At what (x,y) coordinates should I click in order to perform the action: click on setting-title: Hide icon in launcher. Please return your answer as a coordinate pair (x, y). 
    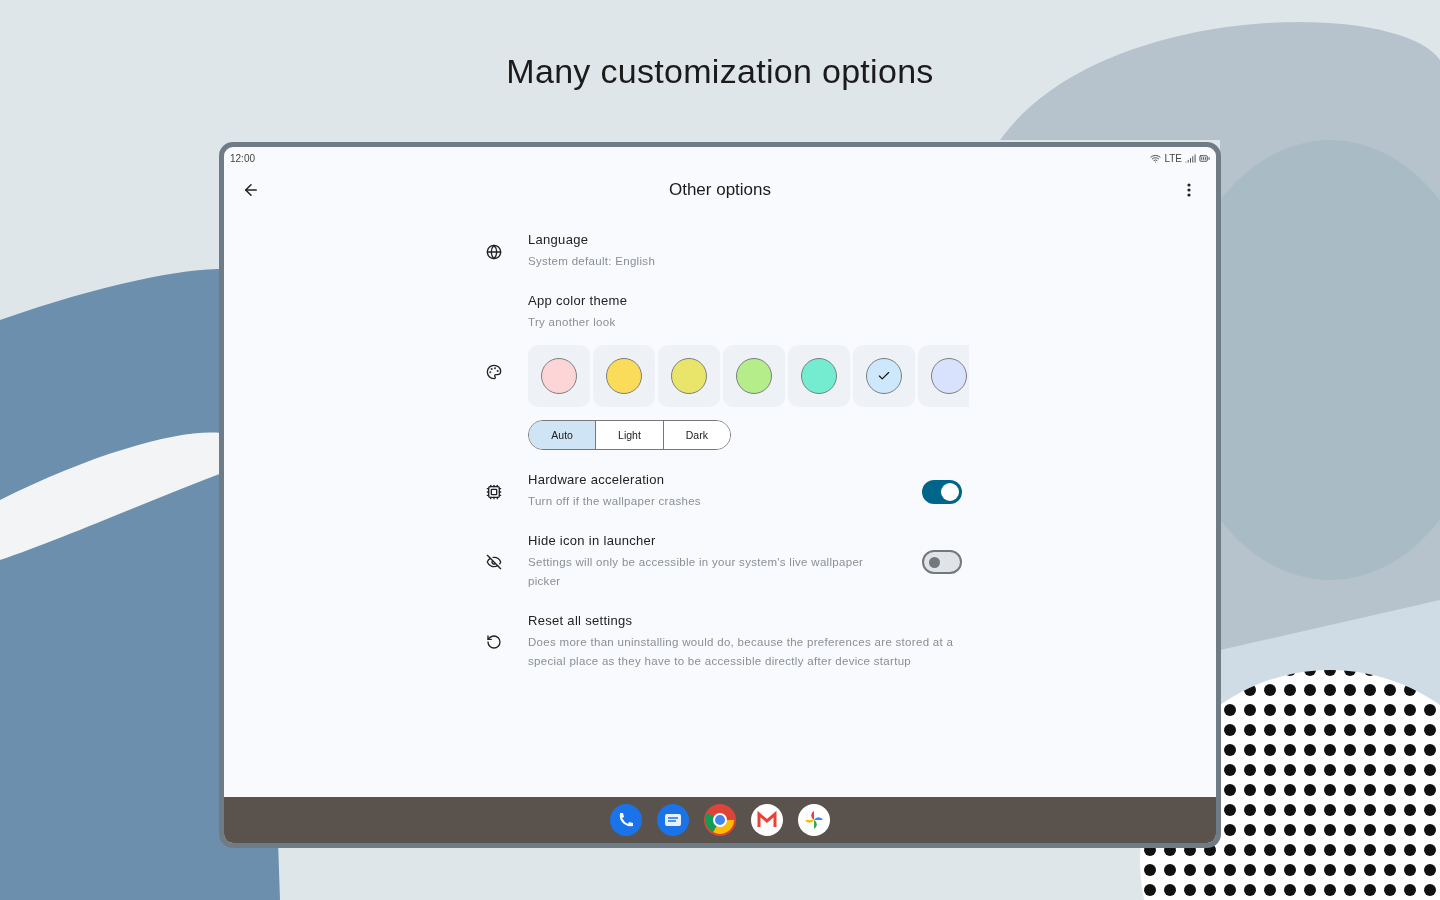
    Looking at the image, I should click on (592, 540).